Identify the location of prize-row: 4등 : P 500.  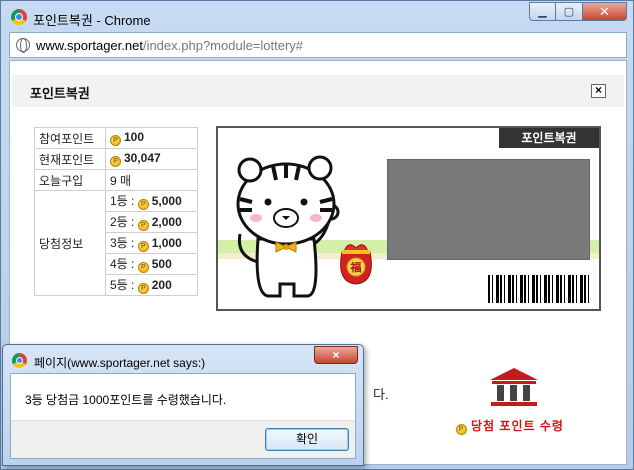
(151, 264).